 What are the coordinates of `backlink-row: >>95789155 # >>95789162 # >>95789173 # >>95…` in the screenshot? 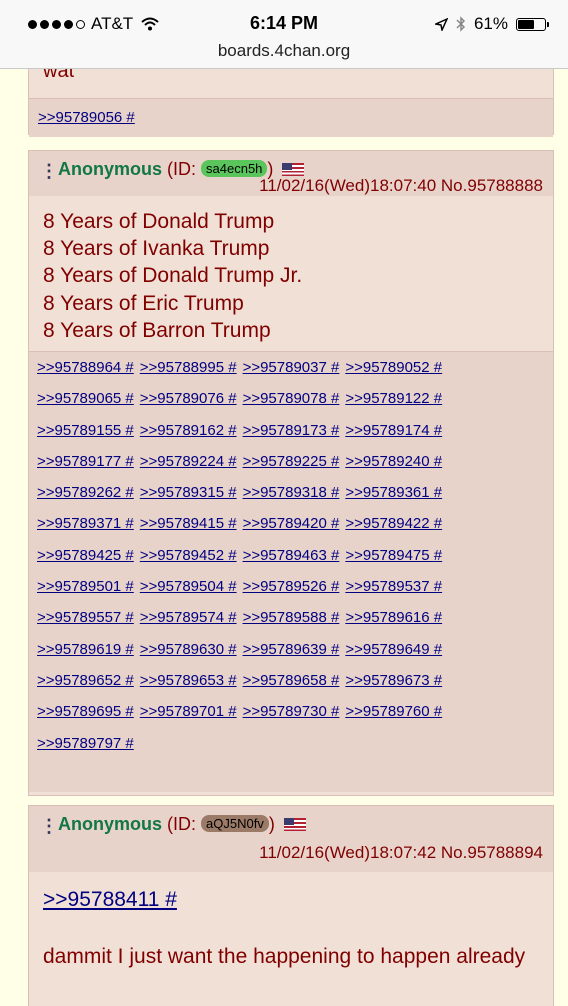 It's located at (295, 437).